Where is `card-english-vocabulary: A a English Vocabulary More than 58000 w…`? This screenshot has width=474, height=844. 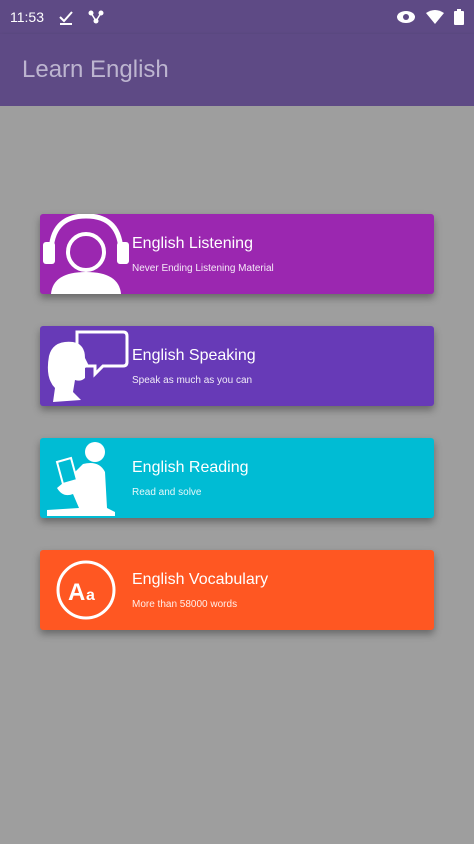
card-english-vocabulary: A a English Vocabulary More than 58000 w… is located at coordinates (237, 590).